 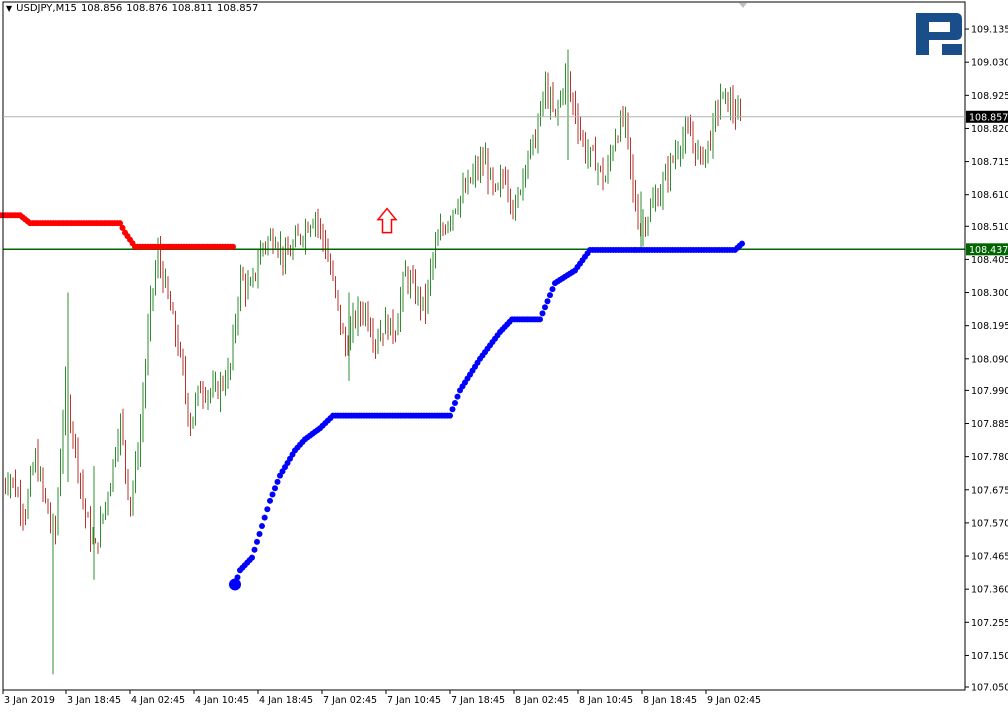 What do you see at coordinates (988, 250) in the screenshot?
I see `level-price-label: 108.437` at bounding box center [988, 250].